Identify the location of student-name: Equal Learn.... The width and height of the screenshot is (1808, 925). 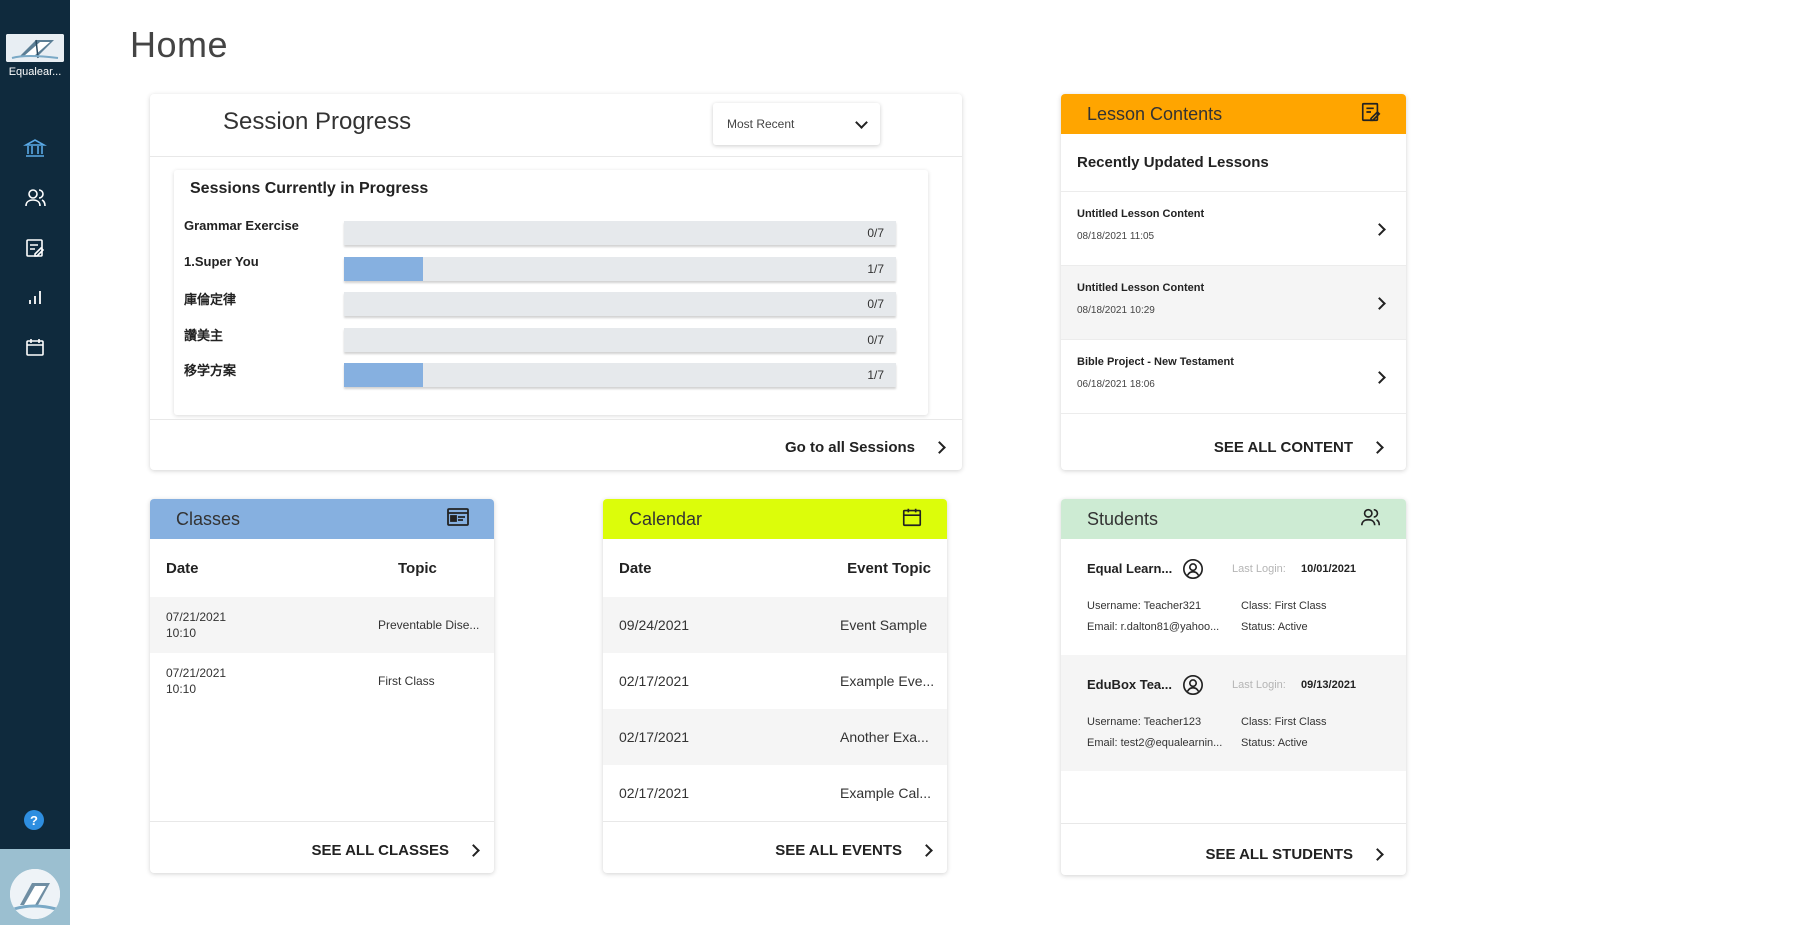
(1130, 568).